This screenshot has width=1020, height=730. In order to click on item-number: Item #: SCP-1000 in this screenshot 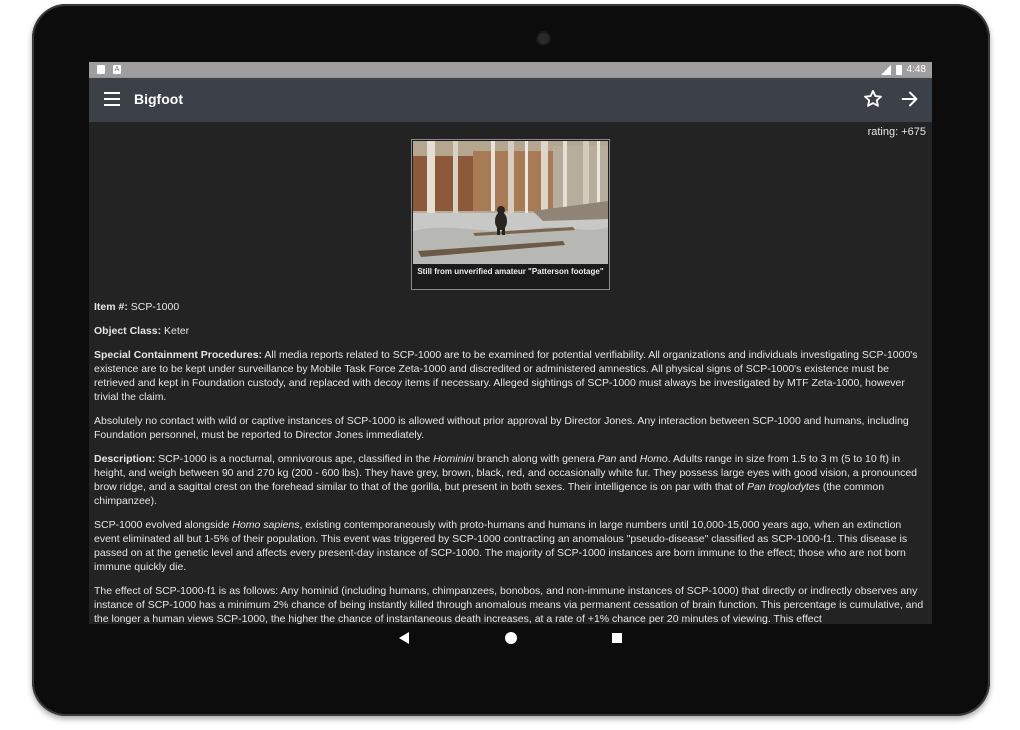, I will do `click(510, 307)`.